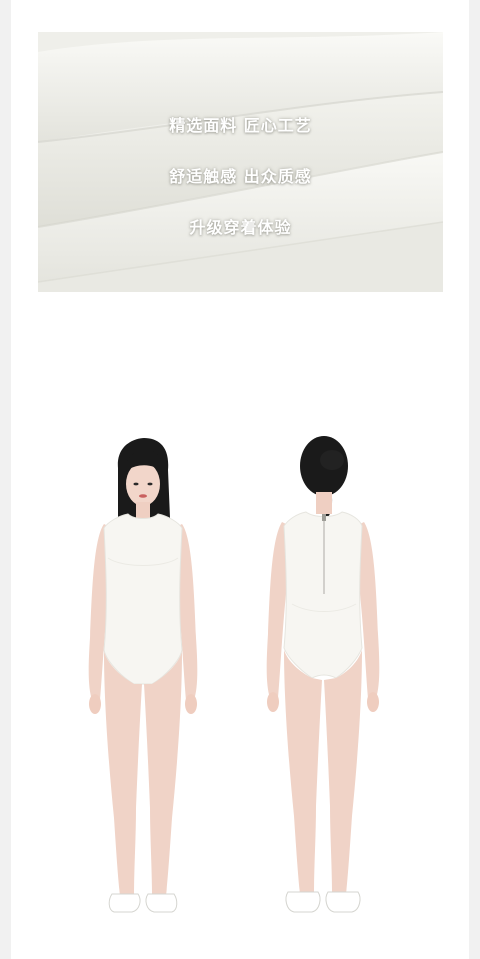  Describe the element at coordinates (240, 125) in the screenshot. I see `fabric-tagline-1: 精选面料 匠心工艺` at that location.